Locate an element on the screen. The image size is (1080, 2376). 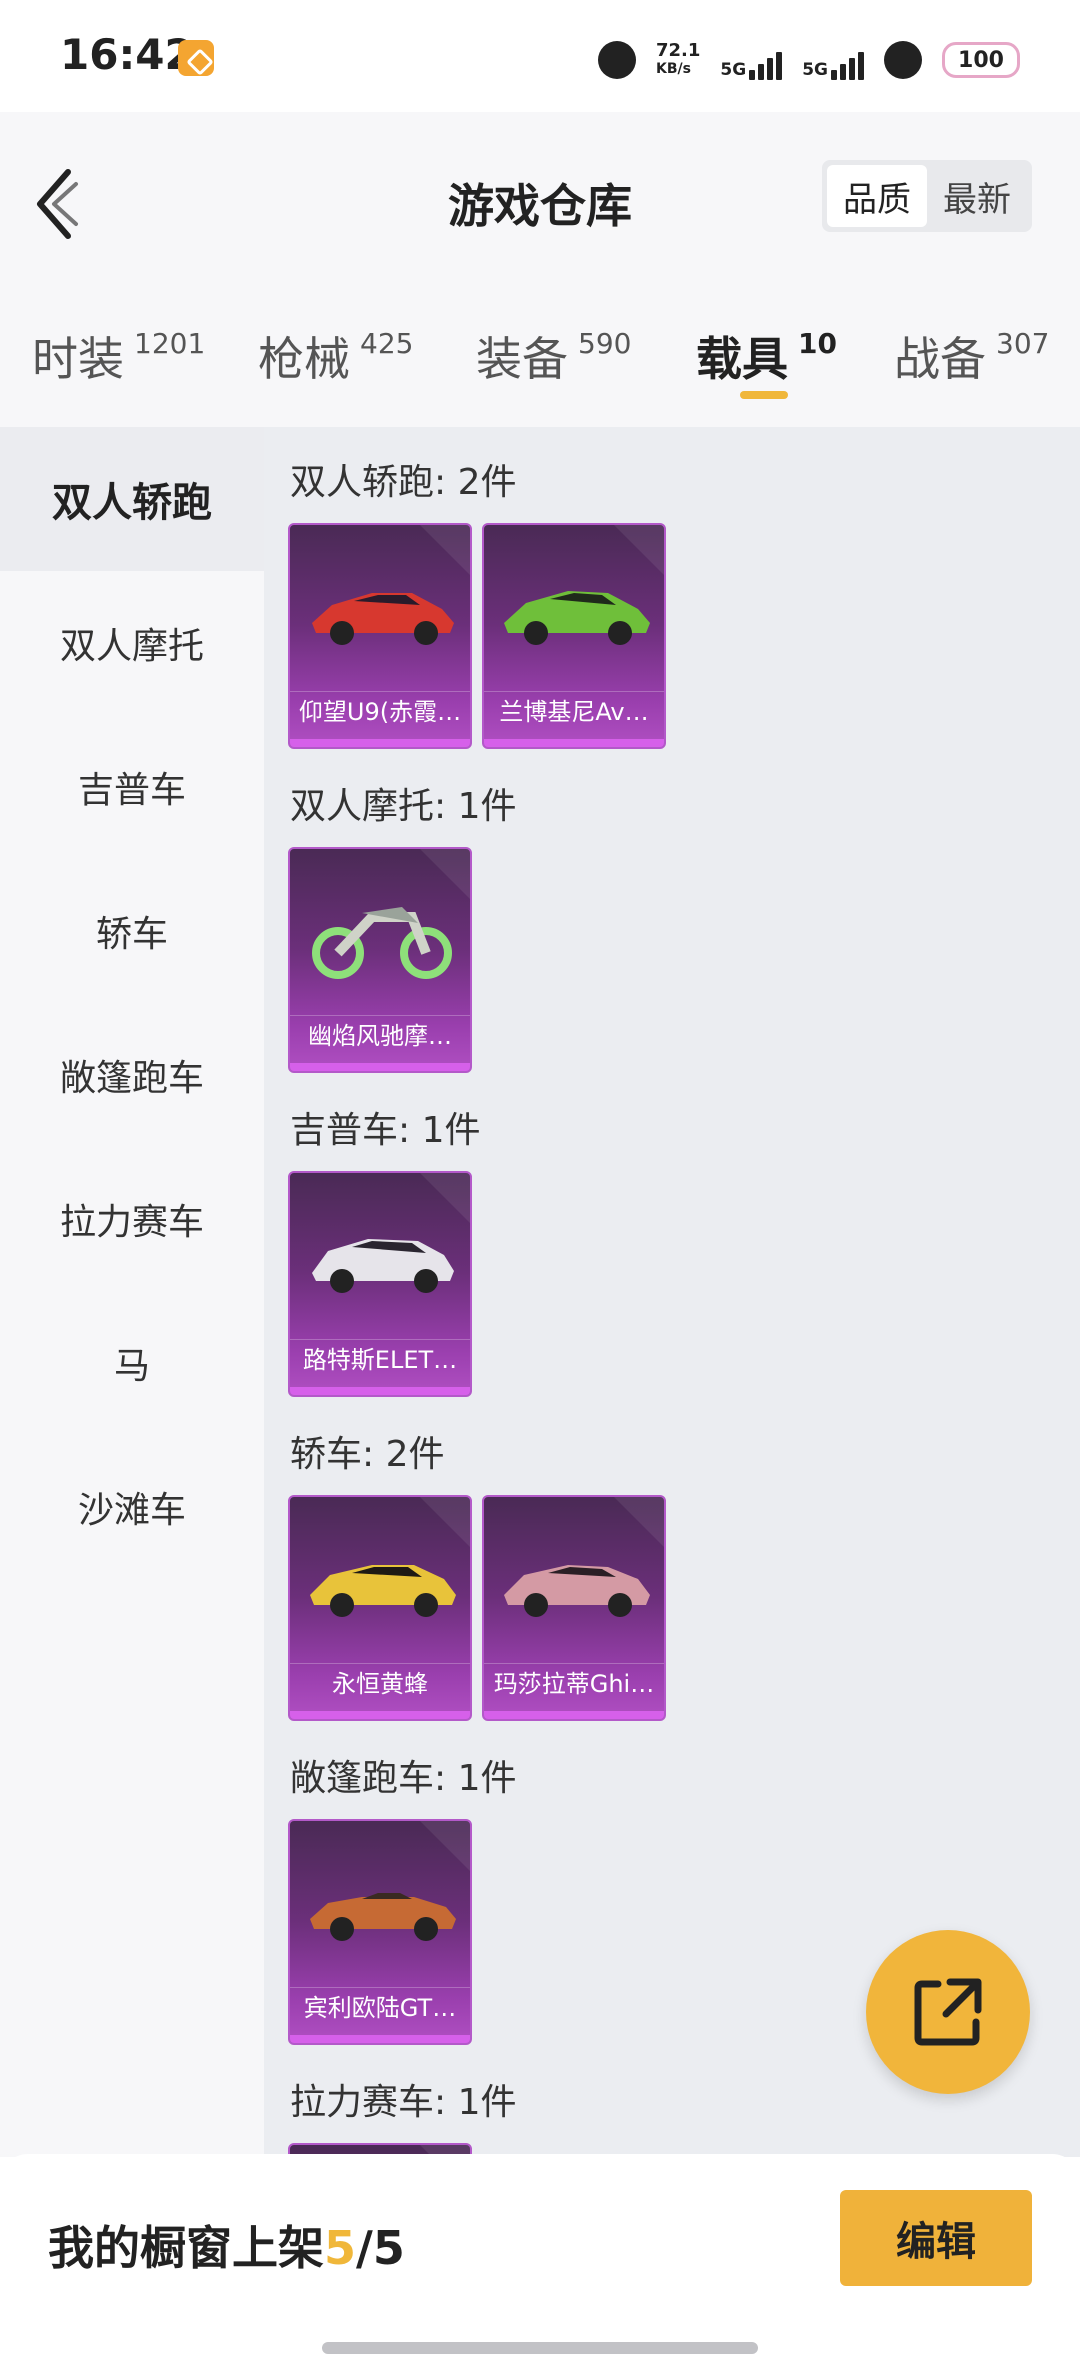
sidebar-item-sedan: 轿车 is located at coordinates (132, 931).